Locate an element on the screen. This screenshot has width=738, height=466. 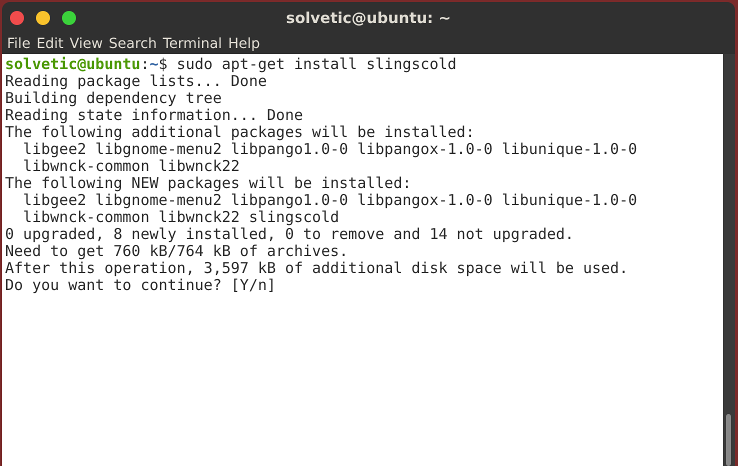
output-line: After this operation, 3,597 kB of additional disk space will be used. is located at coordinates (316, 268).